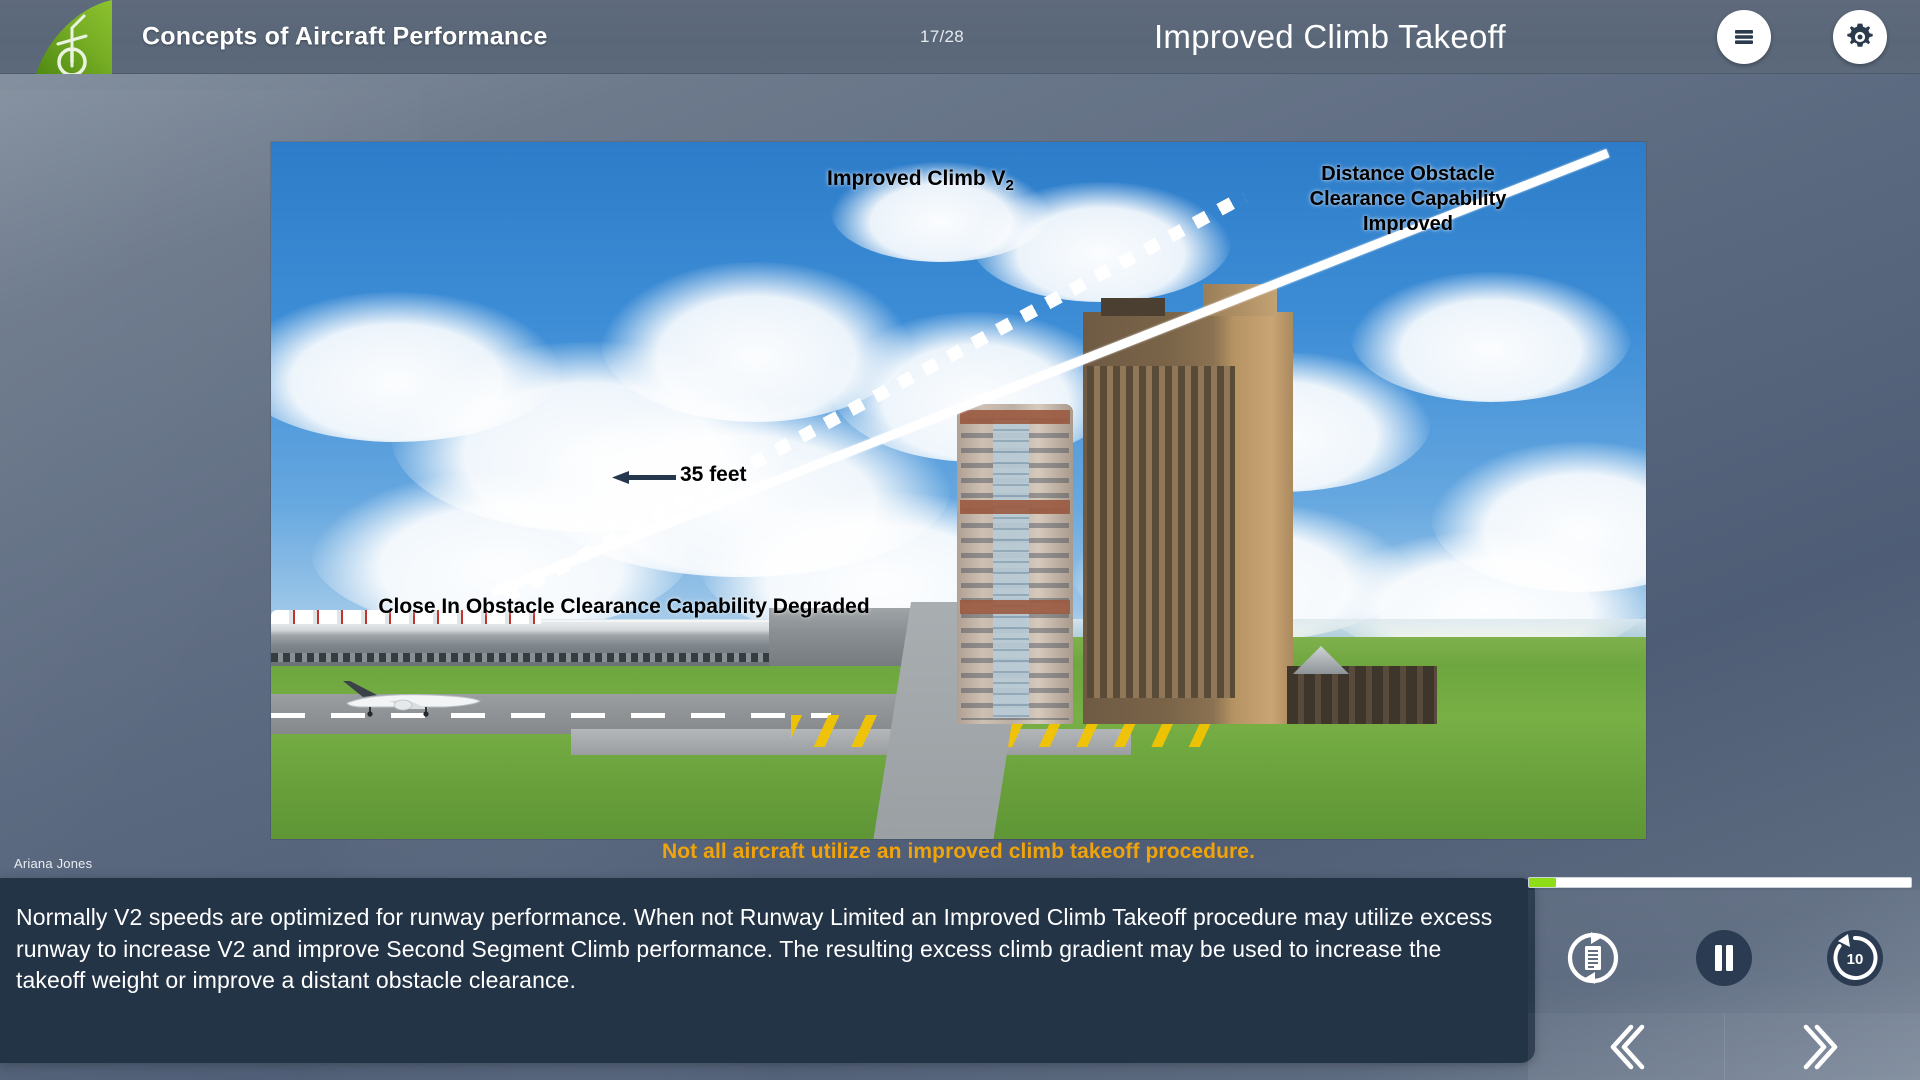 The height and width of the screenshot is (1080, 1920). I want to click on airport-terminal, so click(523, 643).